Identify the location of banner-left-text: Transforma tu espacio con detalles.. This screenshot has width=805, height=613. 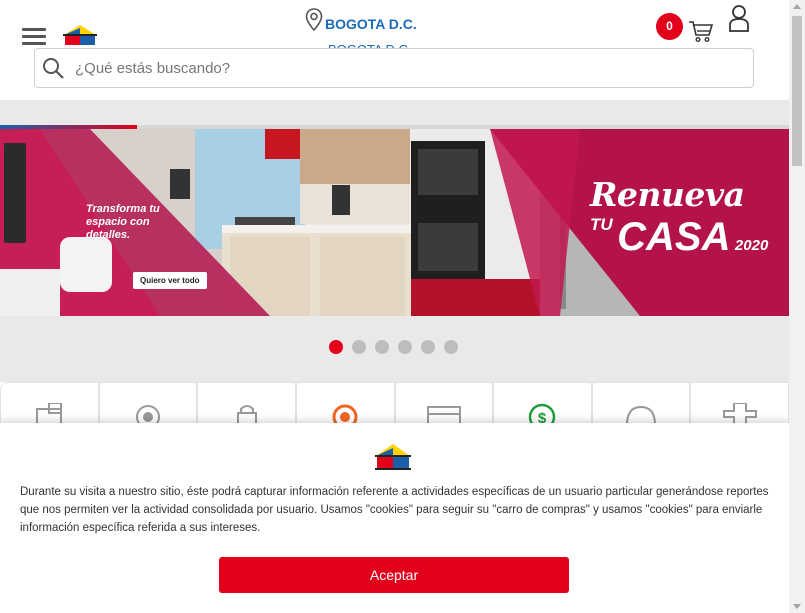
(123, 222).